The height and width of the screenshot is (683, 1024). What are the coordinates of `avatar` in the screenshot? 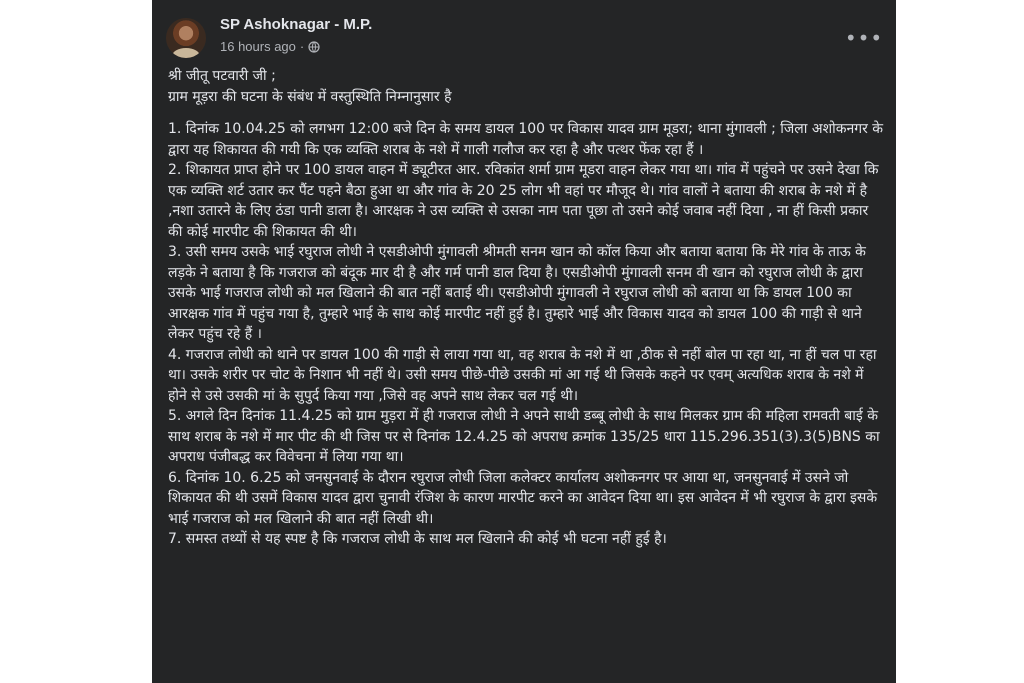 It's located at (186, 38).